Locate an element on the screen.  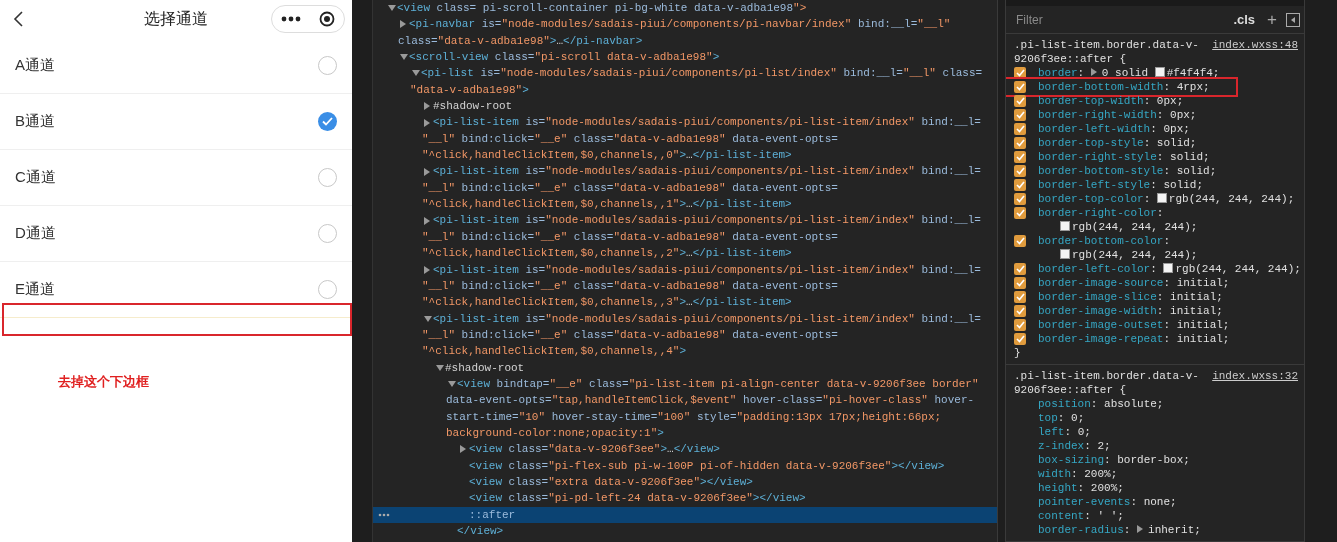
radio-button is located at coordinates (327, 121).